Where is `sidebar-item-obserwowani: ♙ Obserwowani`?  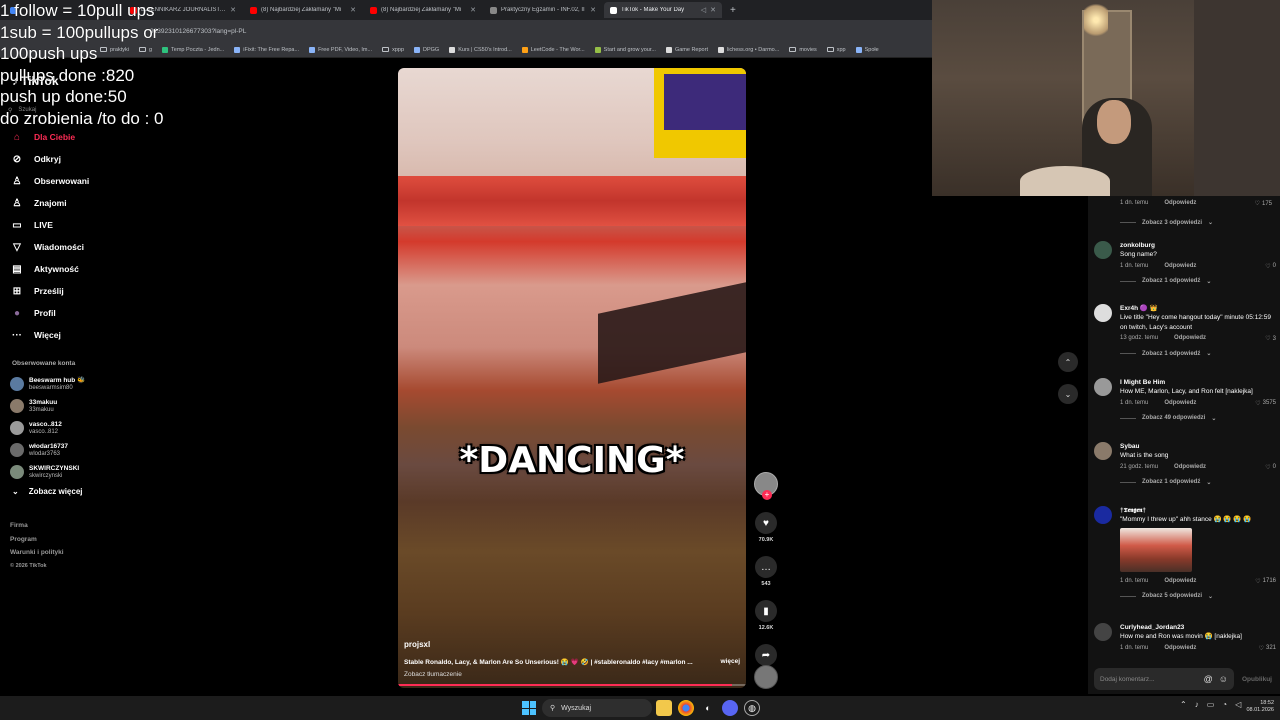 sidebar-item-obserwowani: ♙ Obserwowani is located at coordinates (90, 181).